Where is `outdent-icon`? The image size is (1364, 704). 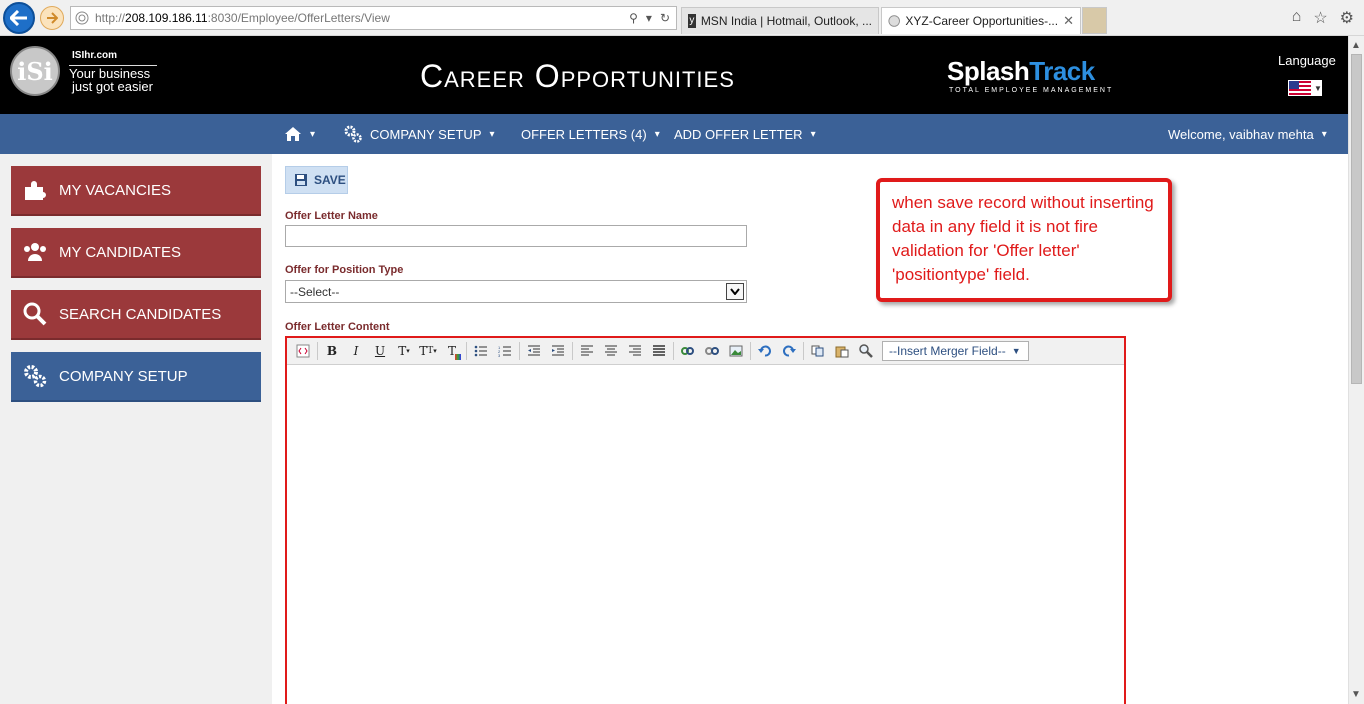 outdent-icon is located at coordinates (534, 351).